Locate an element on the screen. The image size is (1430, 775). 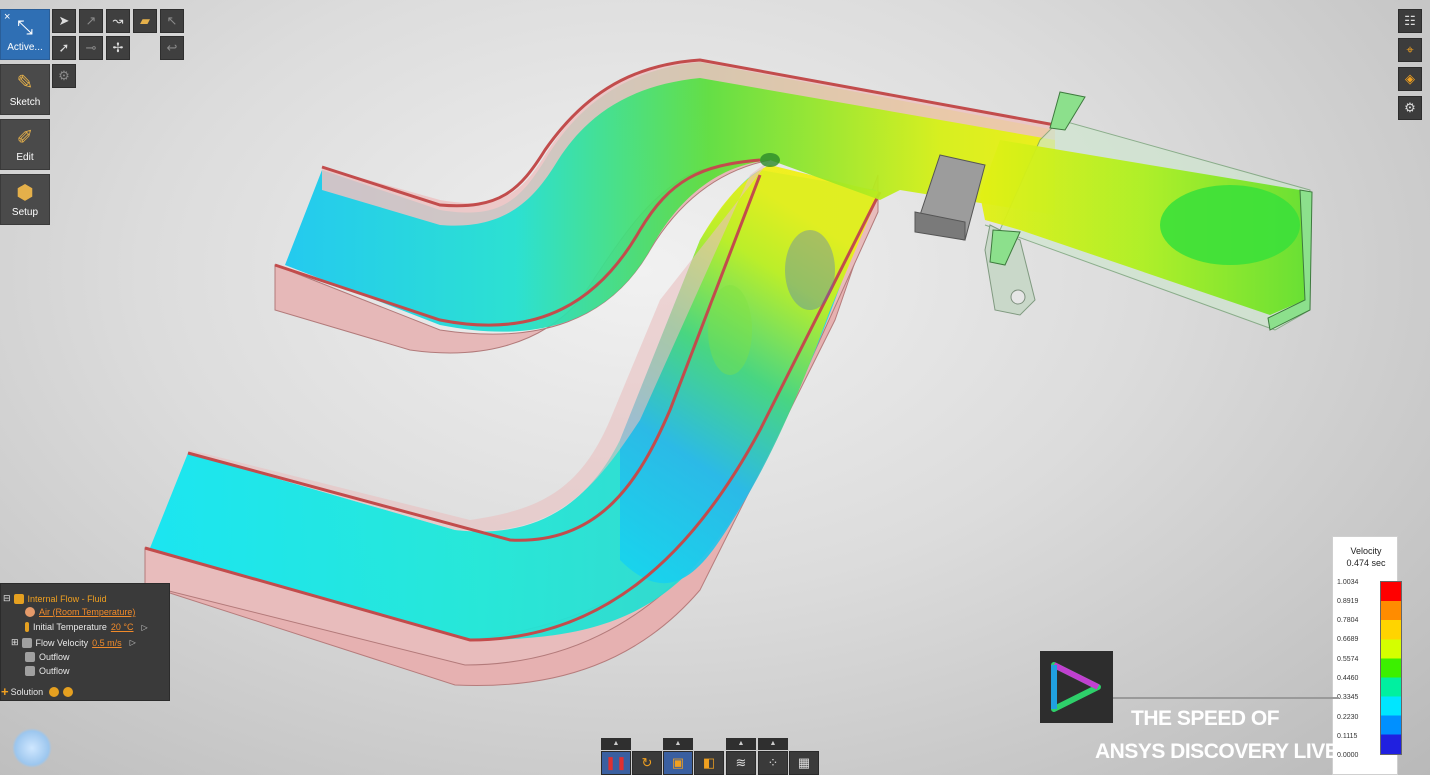
tree-velocity: ⊞ Flow Velocity 0.5 m/s ▷ is located at coordinates (73, 642).